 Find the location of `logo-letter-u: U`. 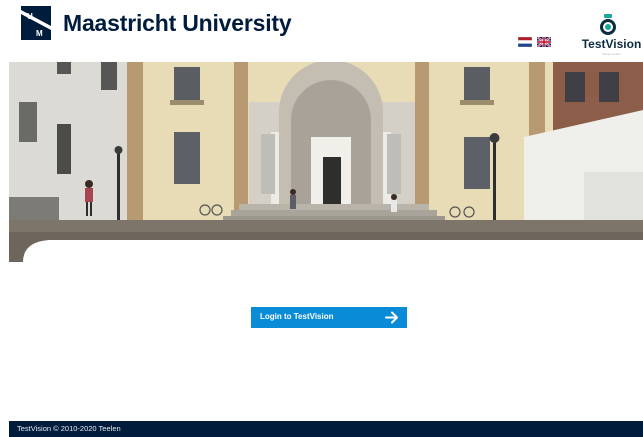

logo-letter-u: U is located at coordinates (30, 16).